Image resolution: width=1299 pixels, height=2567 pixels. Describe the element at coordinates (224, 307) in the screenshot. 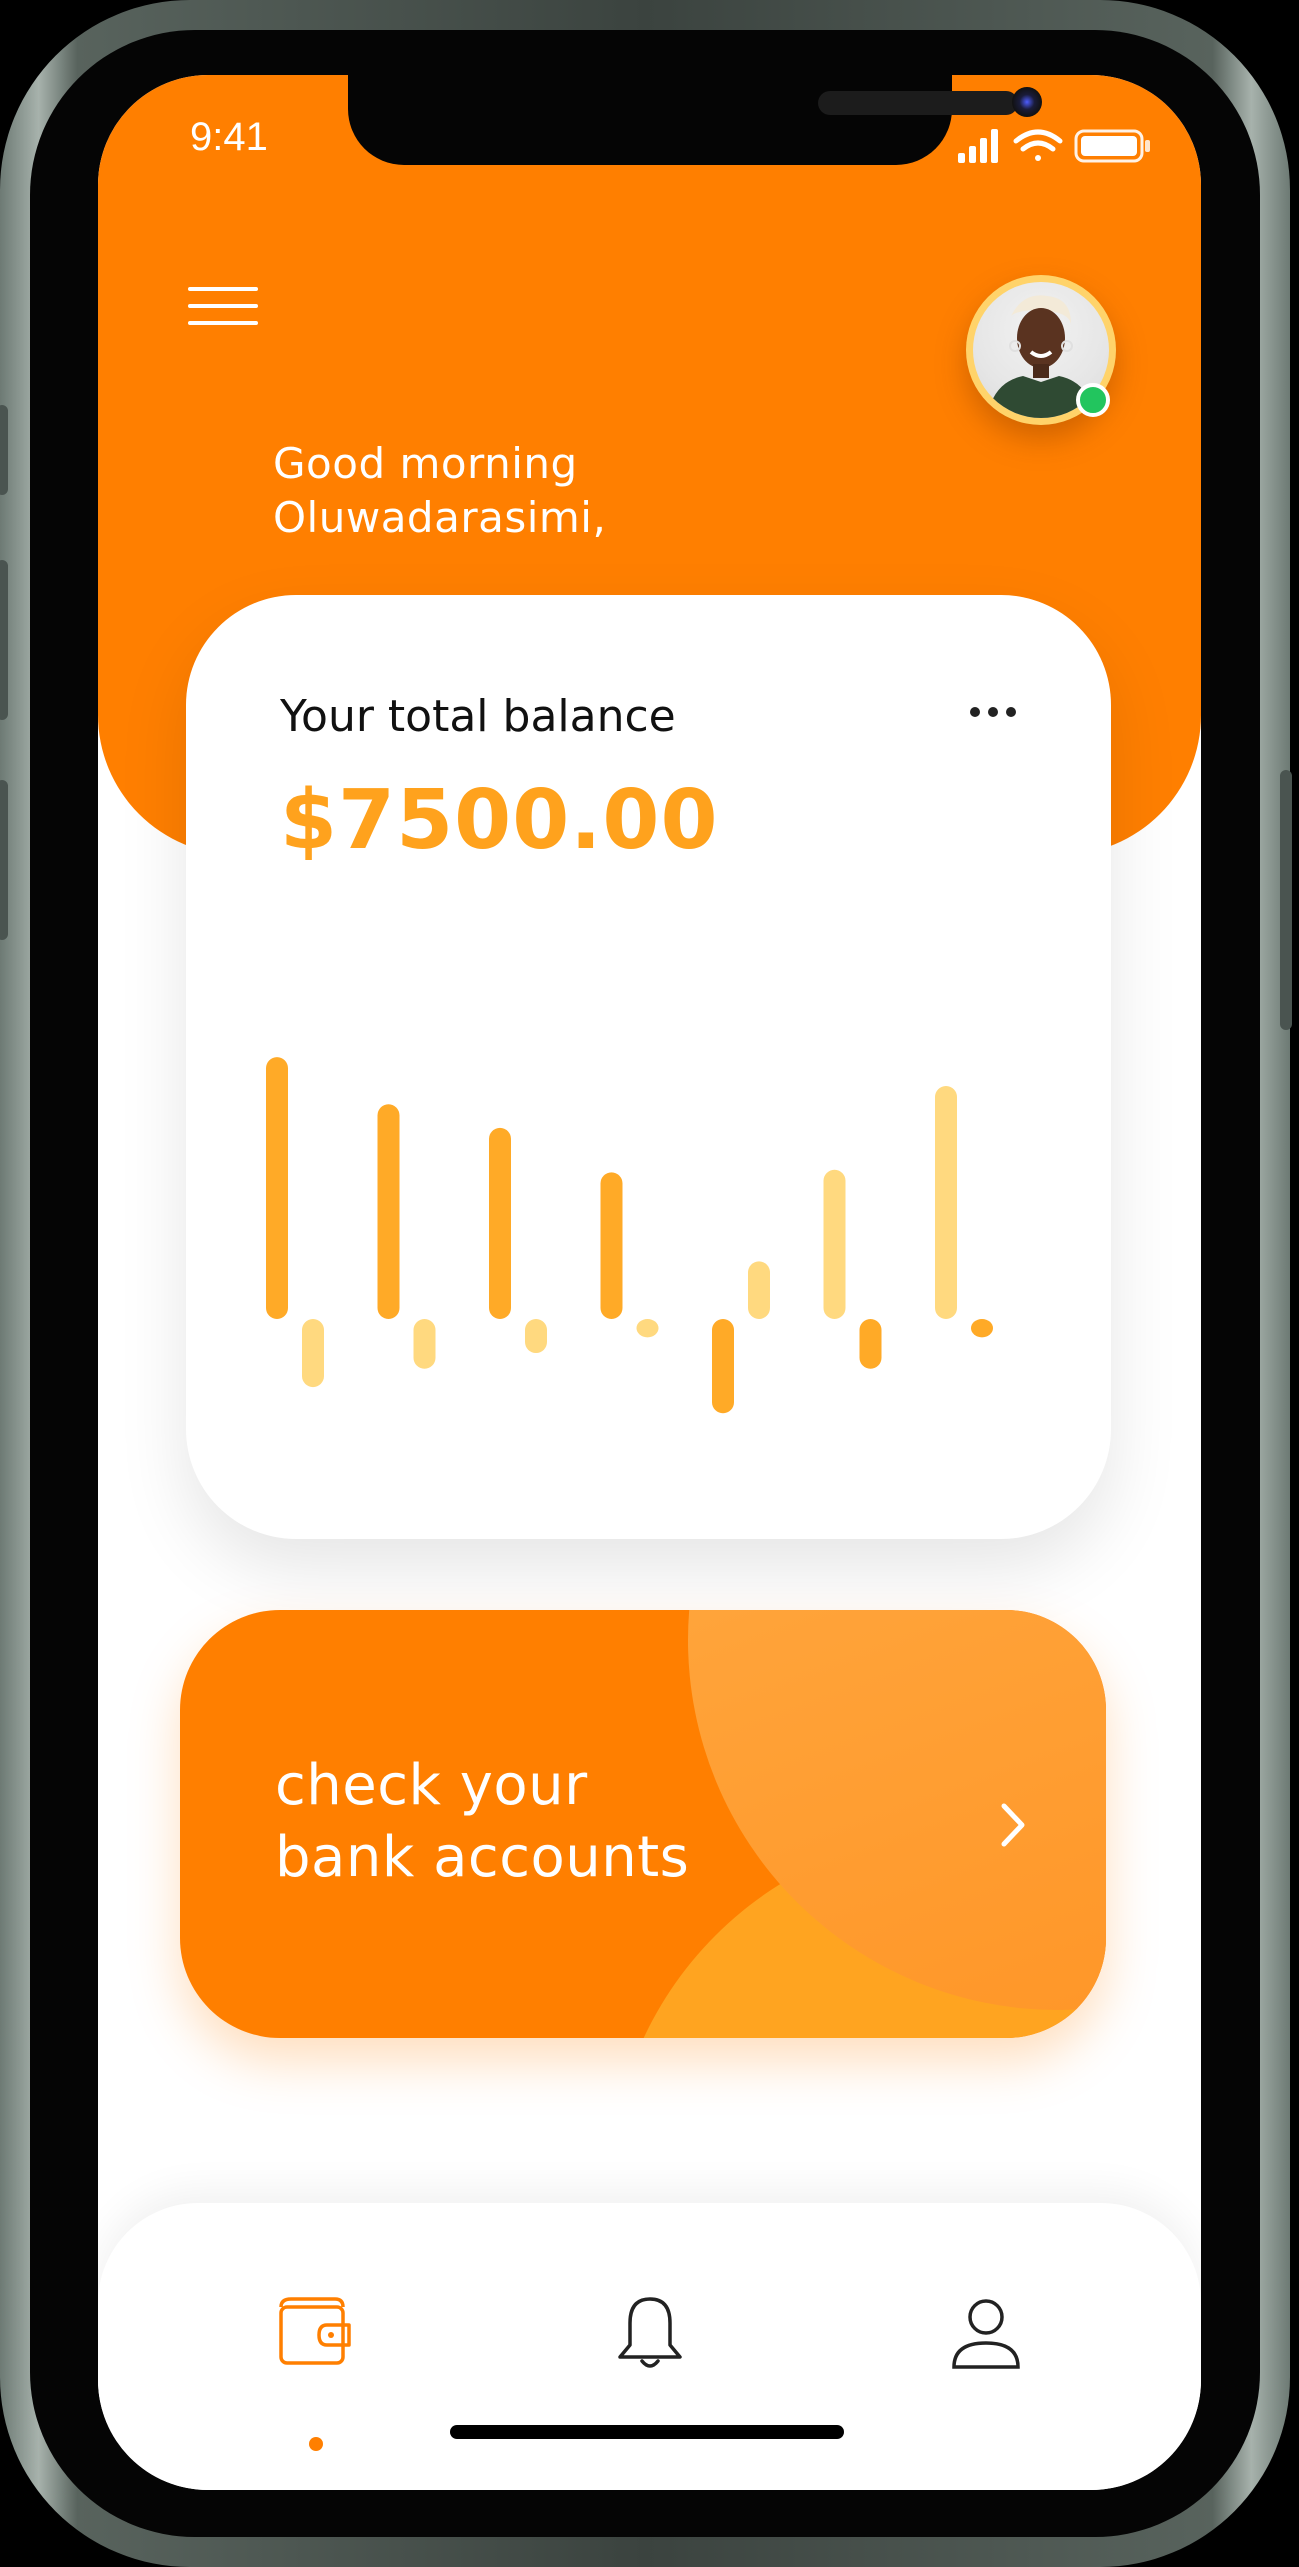

I see `hamburger-menu-icon` at that location.